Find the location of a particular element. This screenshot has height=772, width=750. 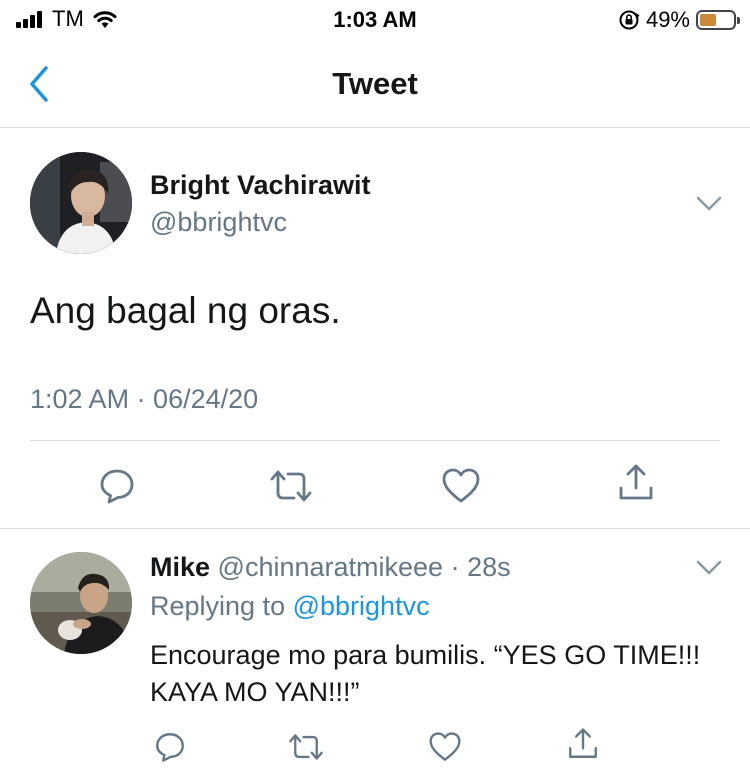

battery-icon is located at coordinates (718, 20).